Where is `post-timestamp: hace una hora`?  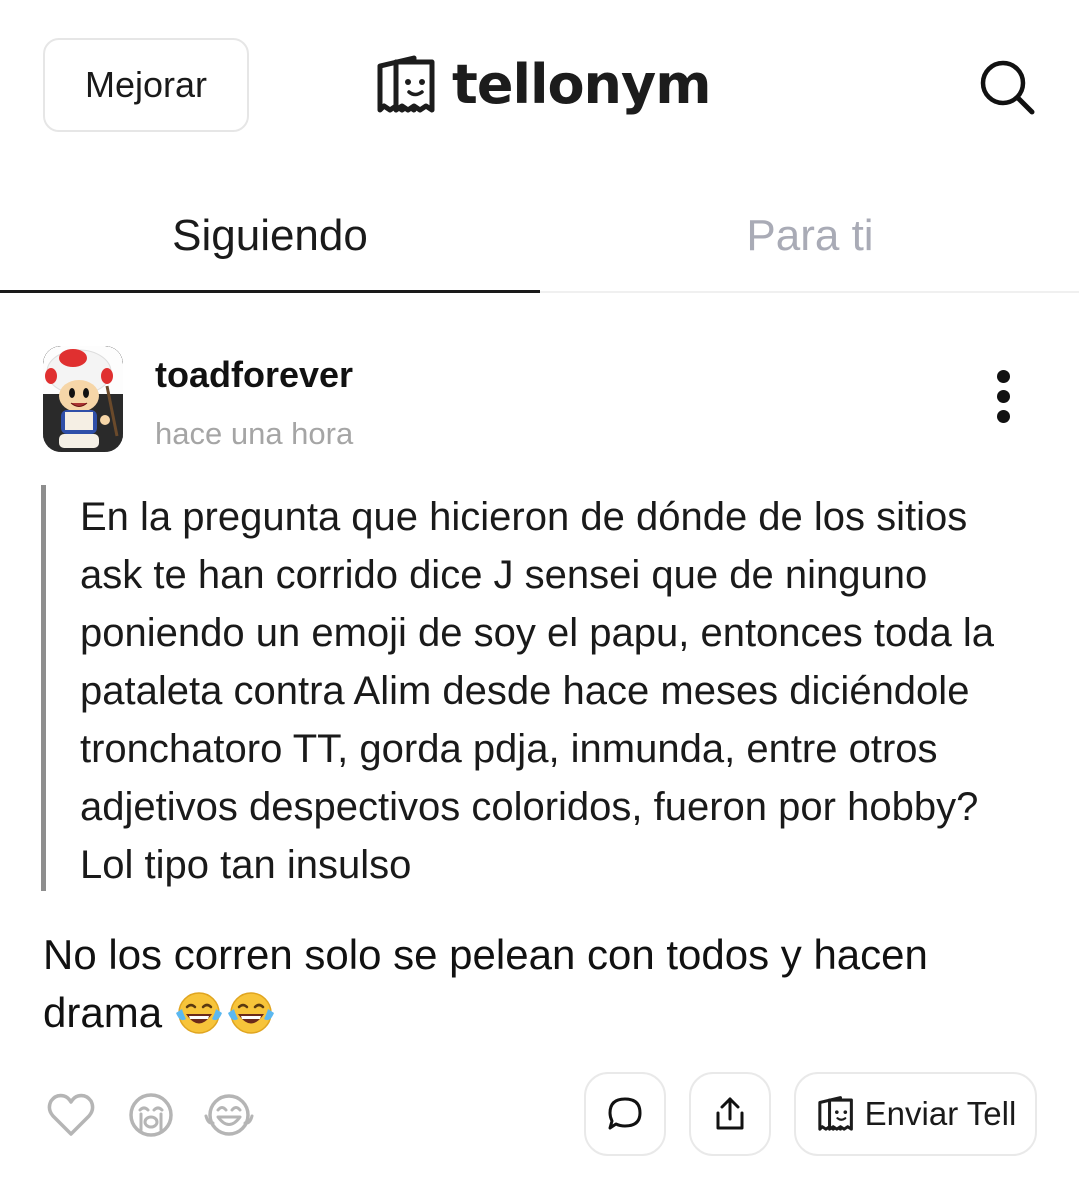
post-timestamp: hace una hora is located at coordinates (254, 433).